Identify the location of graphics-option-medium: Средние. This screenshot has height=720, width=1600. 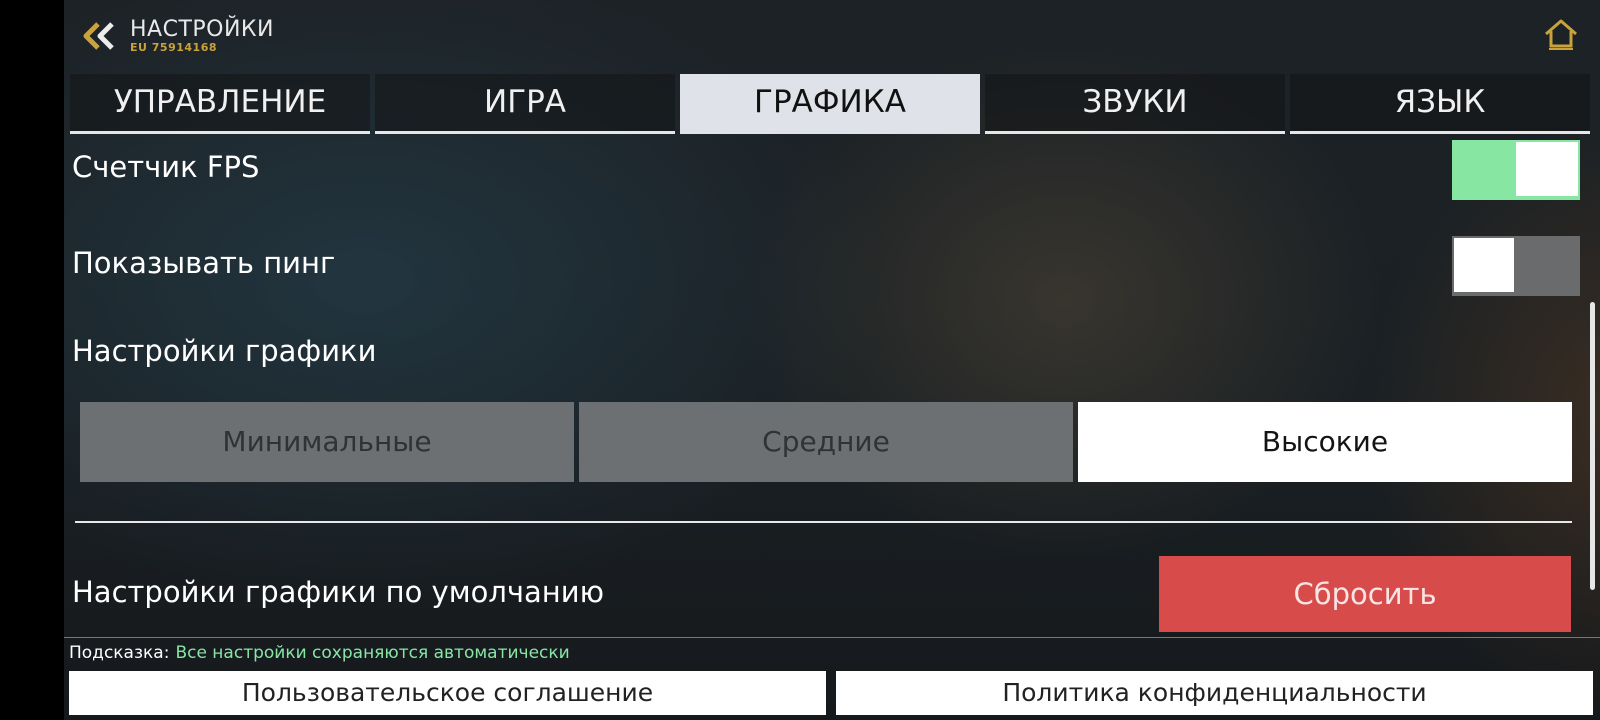
(826, 442).